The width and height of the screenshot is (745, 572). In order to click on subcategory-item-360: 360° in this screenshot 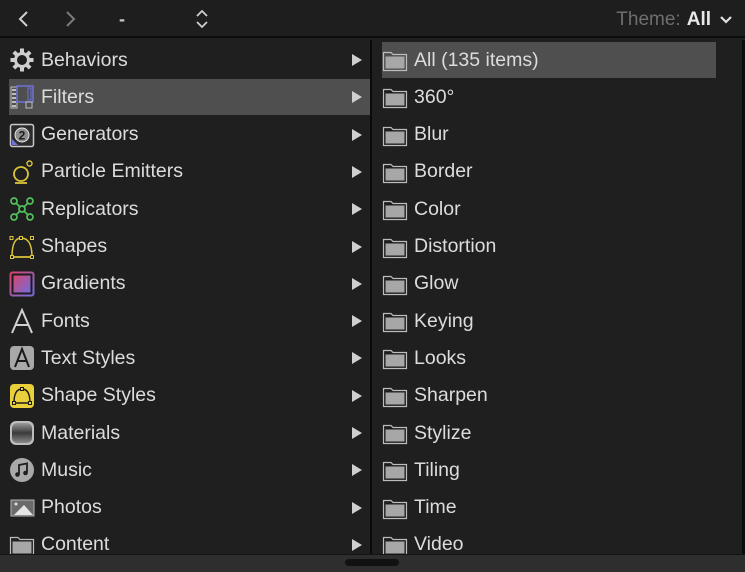, I will do `click(549, 97)`.